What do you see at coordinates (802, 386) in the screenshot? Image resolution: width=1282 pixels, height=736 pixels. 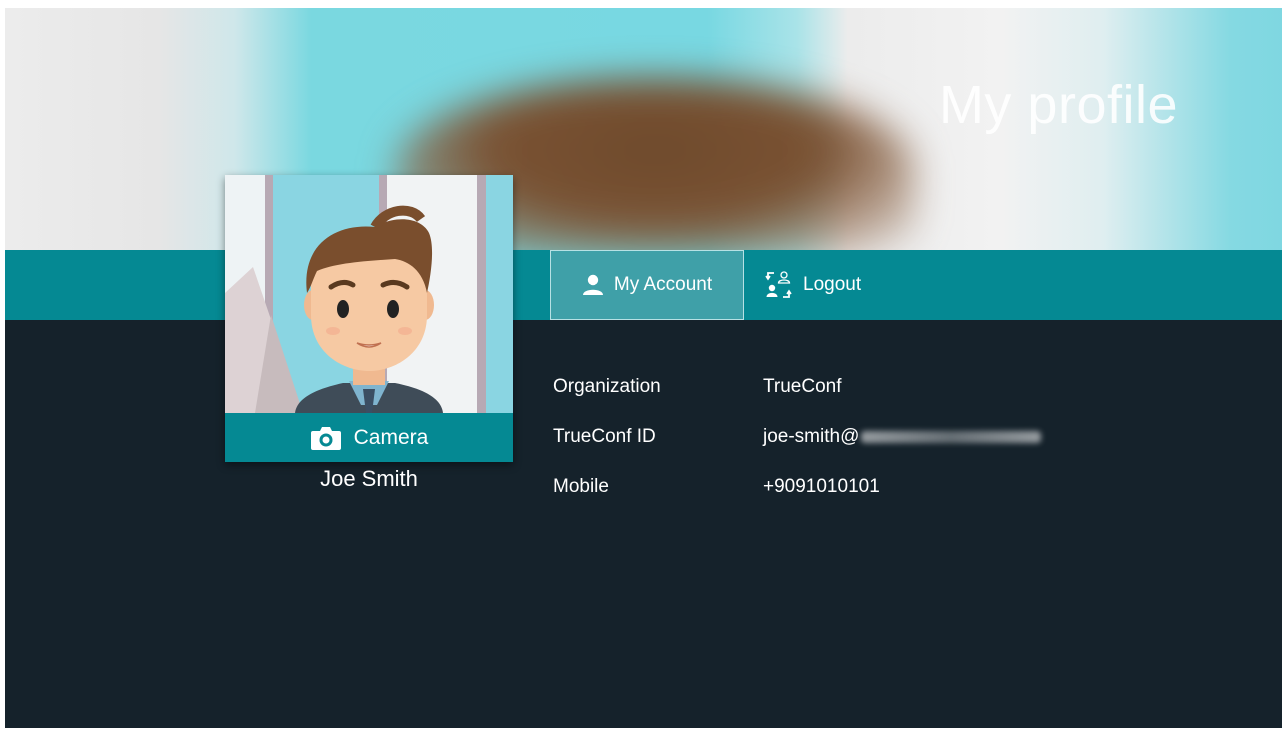 I see `detail-value: TrueConf` at bounding box center [802, 386].